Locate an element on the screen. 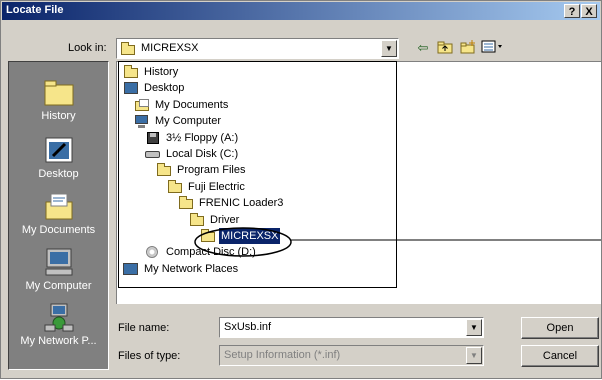 This screenshot has width=602, height=380. dropdown-item: Fuji Electric is located at coordinates (207, 187).